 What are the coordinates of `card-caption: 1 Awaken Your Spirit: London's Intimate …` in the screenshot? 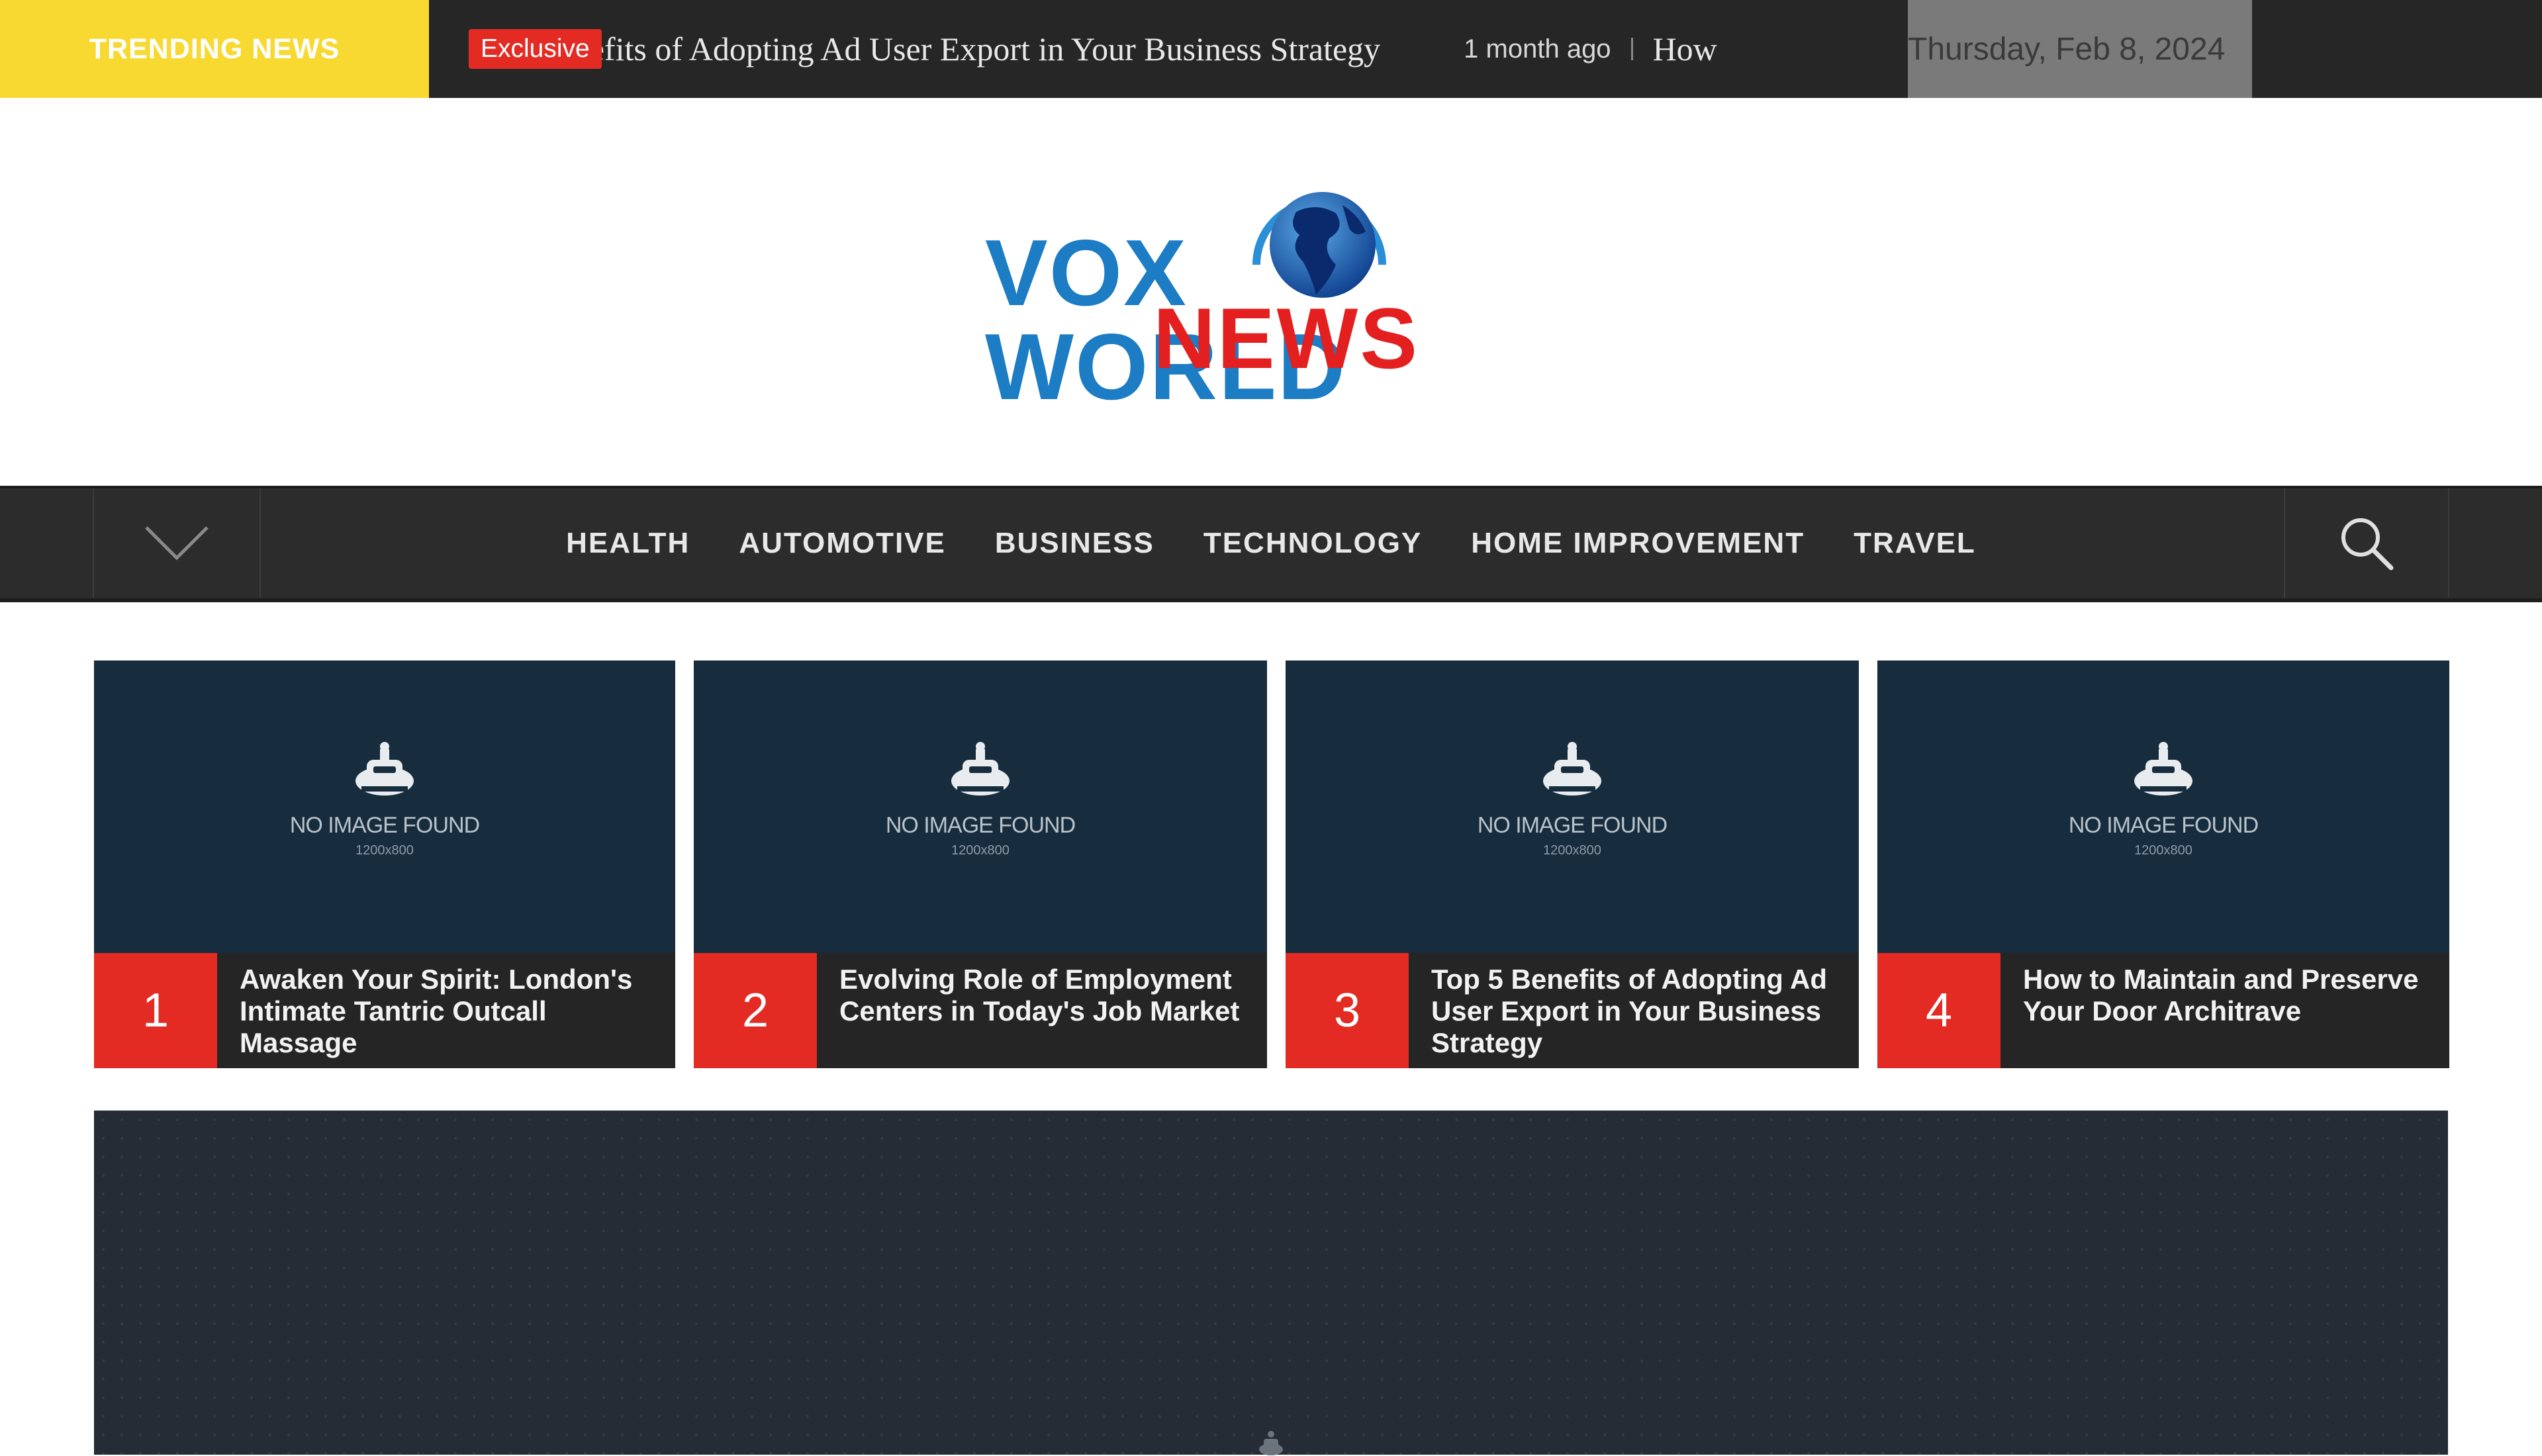 It's located at (385, 1011).